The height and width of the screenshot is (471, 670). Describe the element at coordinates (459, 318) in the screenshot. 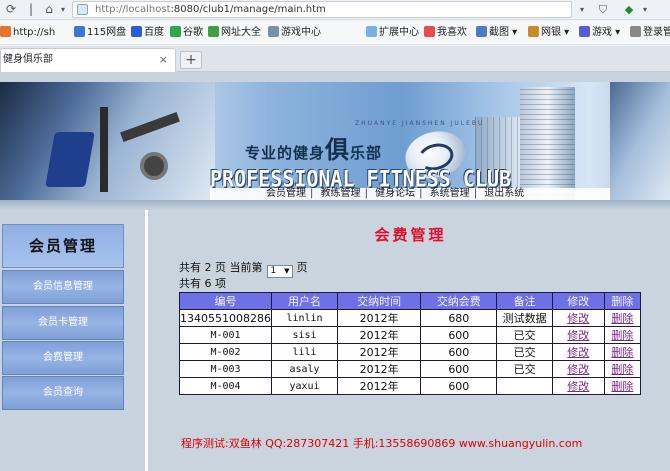

I see `cell-fee: 680` at that location.